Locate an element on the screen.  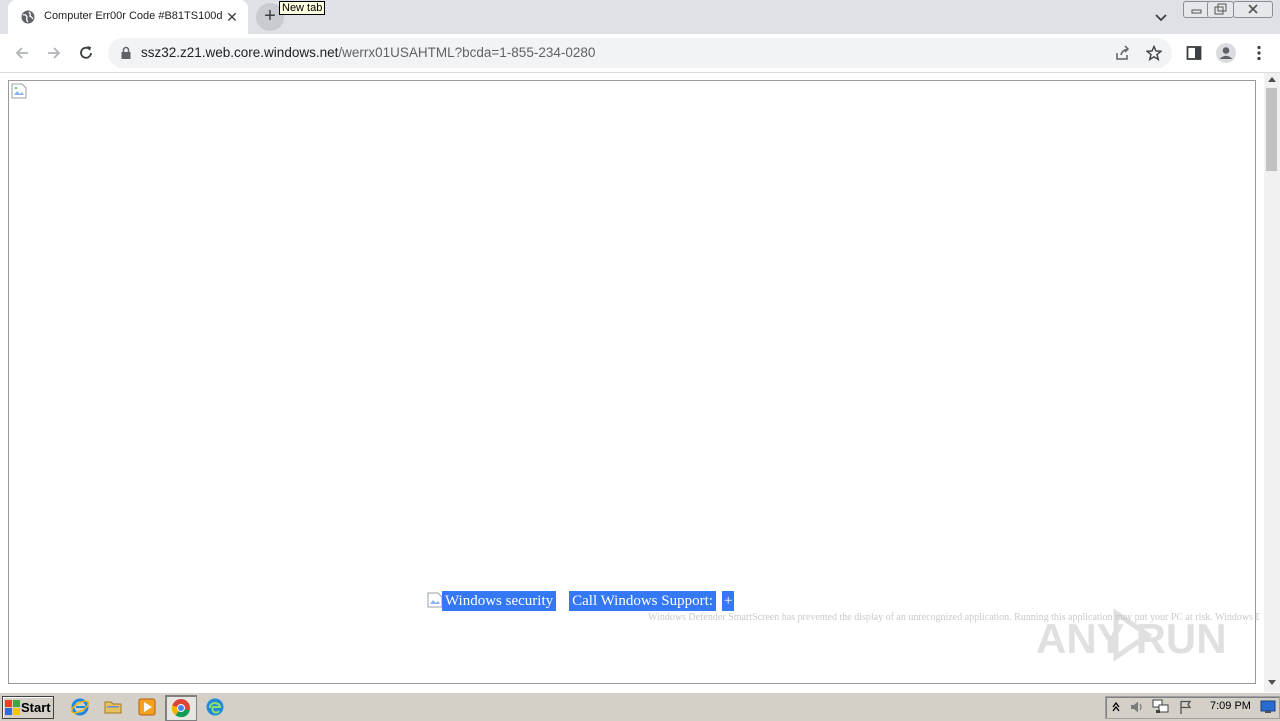
window-controls is located at coordinates (1228, 9).